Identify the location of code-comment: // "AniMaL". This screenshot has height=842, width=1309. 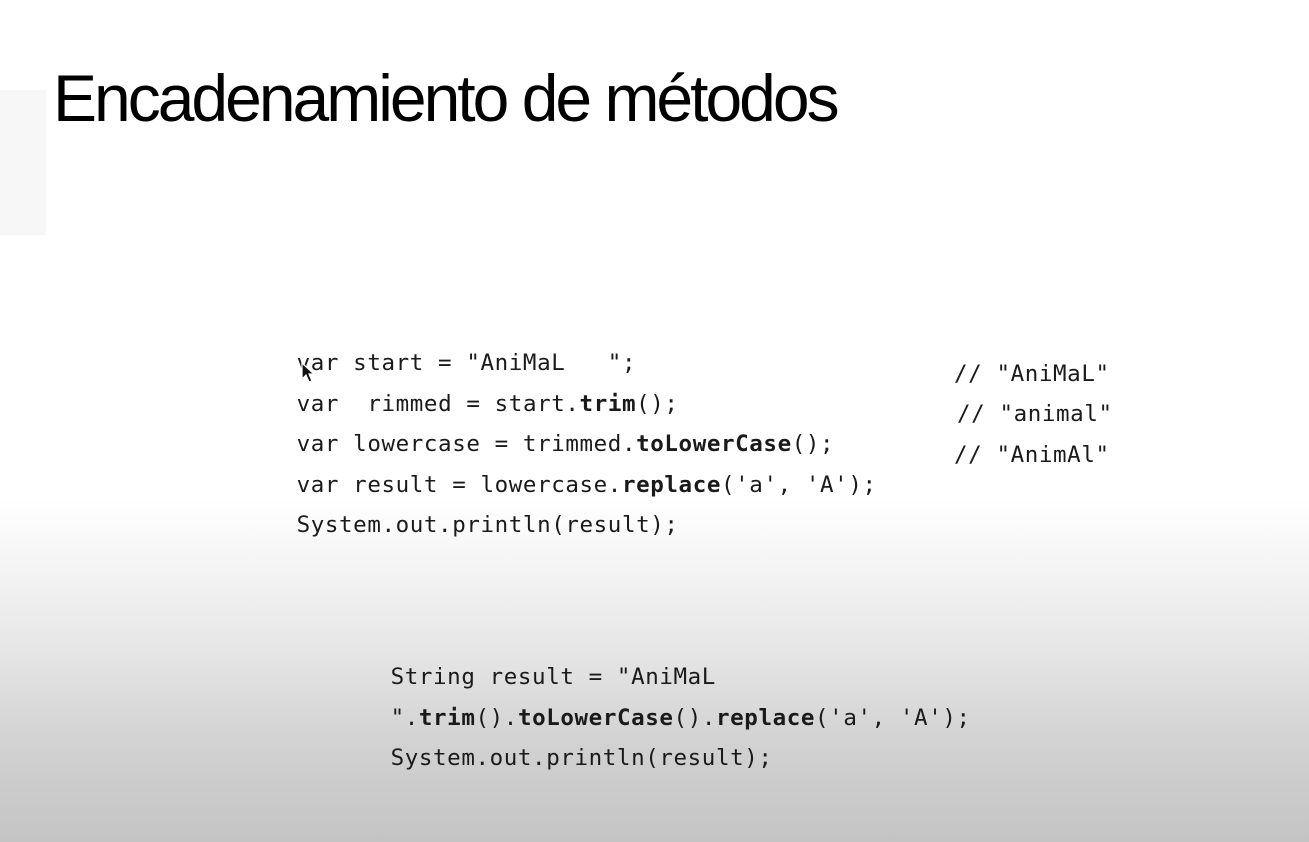
(1032, 374).